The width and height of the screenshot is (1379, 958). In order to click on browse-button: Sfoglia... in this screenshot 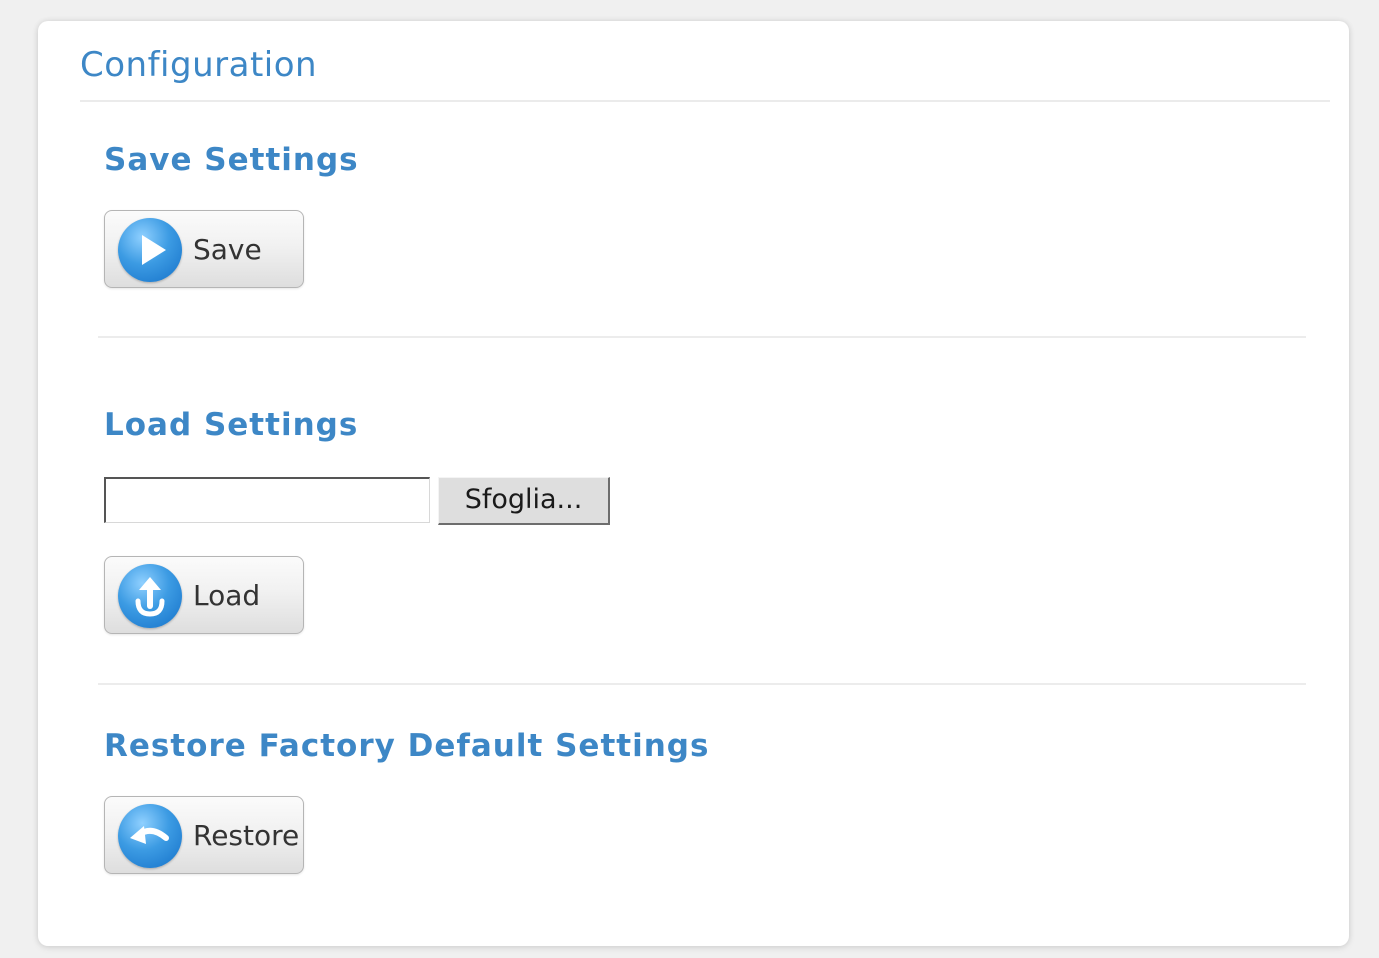, I will do `click(524, 501)`.